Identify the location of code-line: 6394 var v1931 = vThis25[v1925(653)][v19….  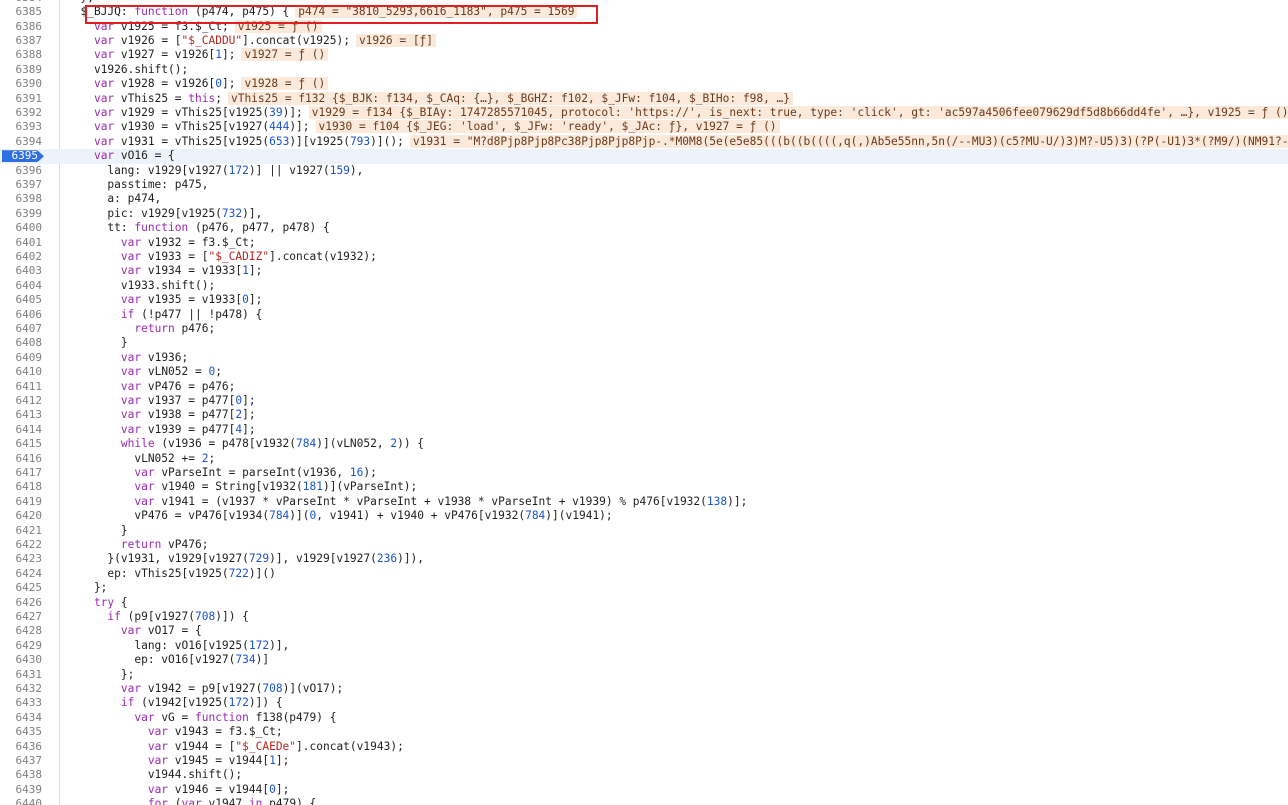
(644, 141).